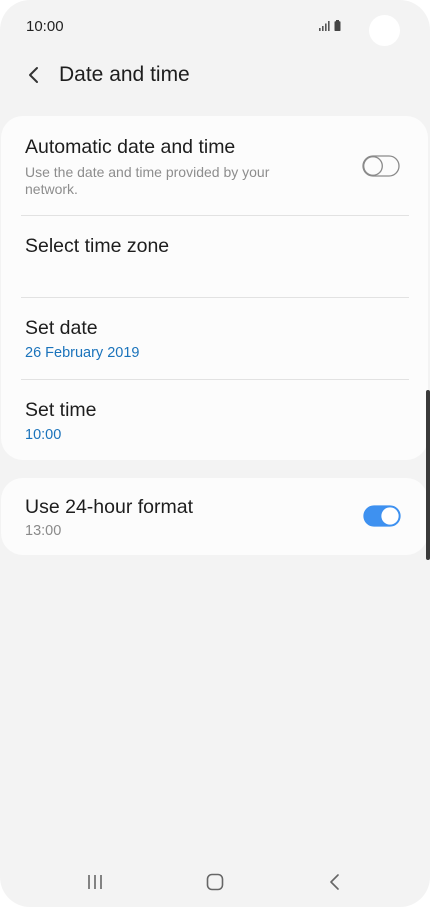 This screenshot has height=907, width=430. Describe the element at coordinates (97, 246) in the screenshot. I see `select-time-zone-title: Select time zone` at that location.